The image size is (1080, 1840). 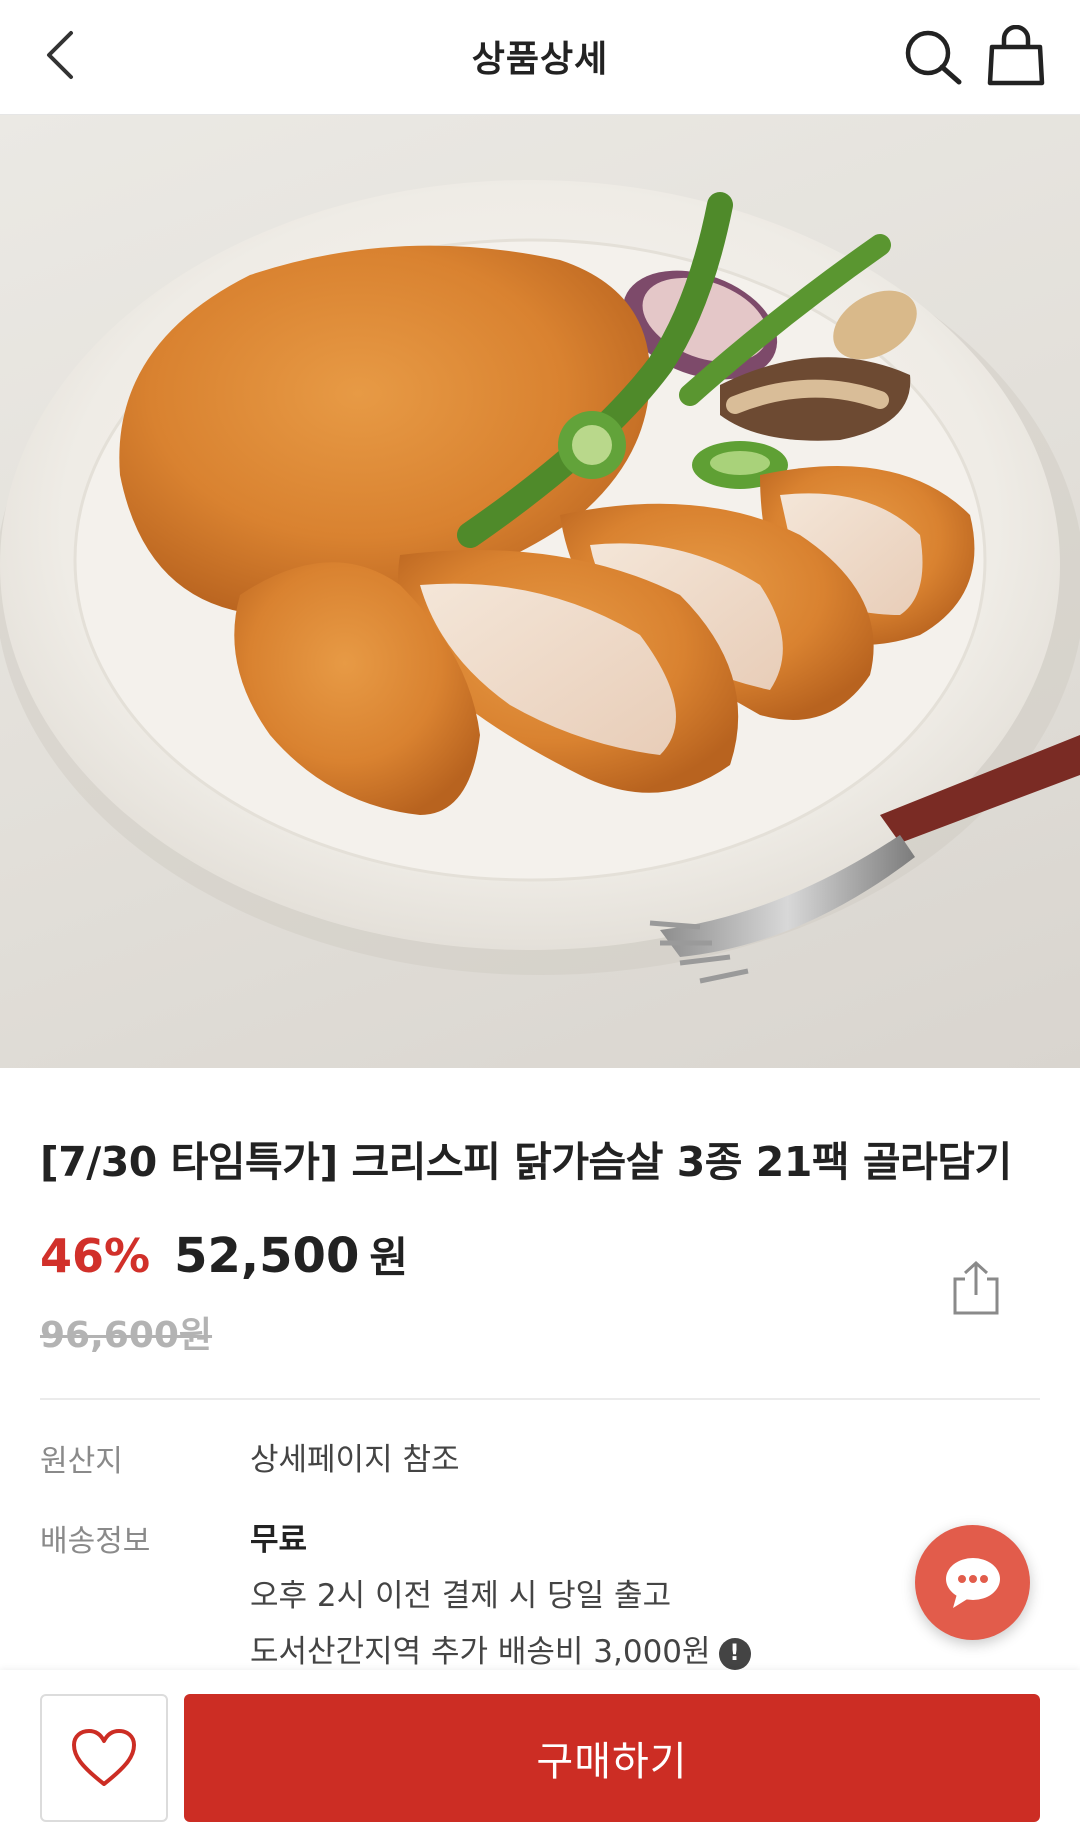 I want to click on share-button, so click(x=976, y=1288).